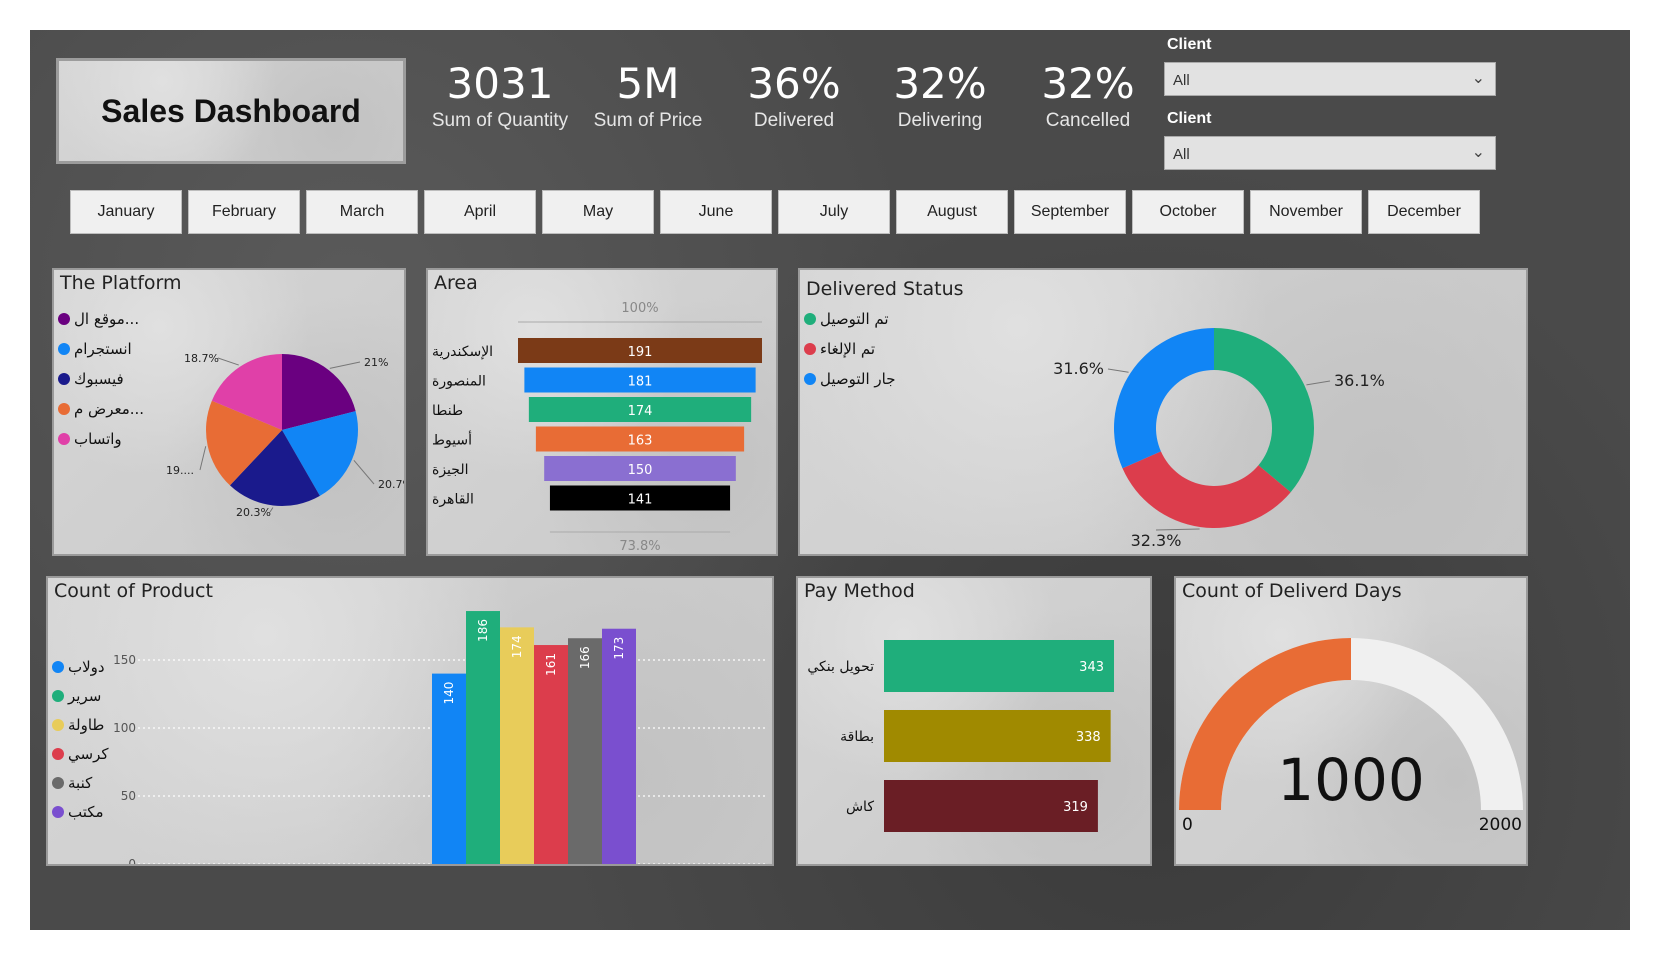 The height and width of the screenshot is (960, 1660). I want to click on bar-value-label: 174, so click(517, 646).